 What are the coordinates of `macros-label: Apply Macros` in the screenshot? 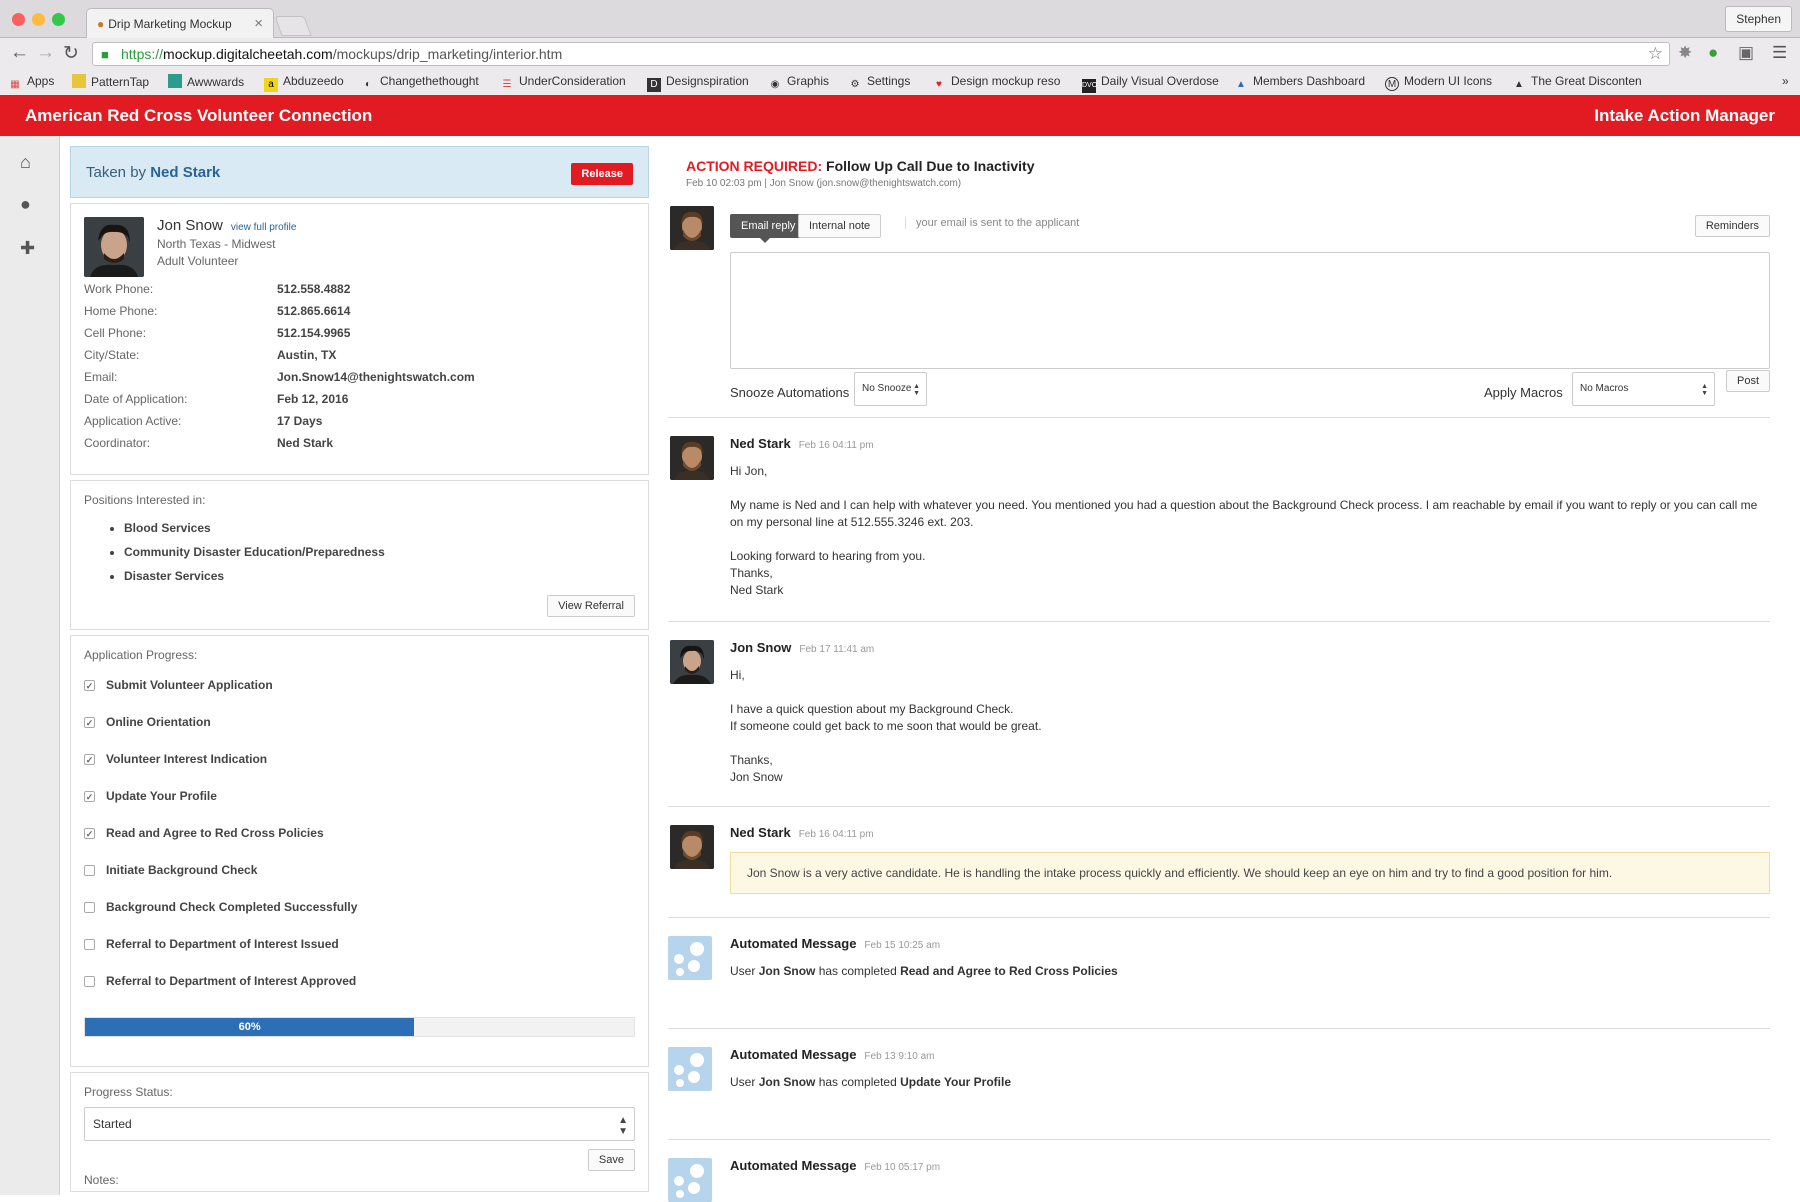 It's located at (1523, 392).